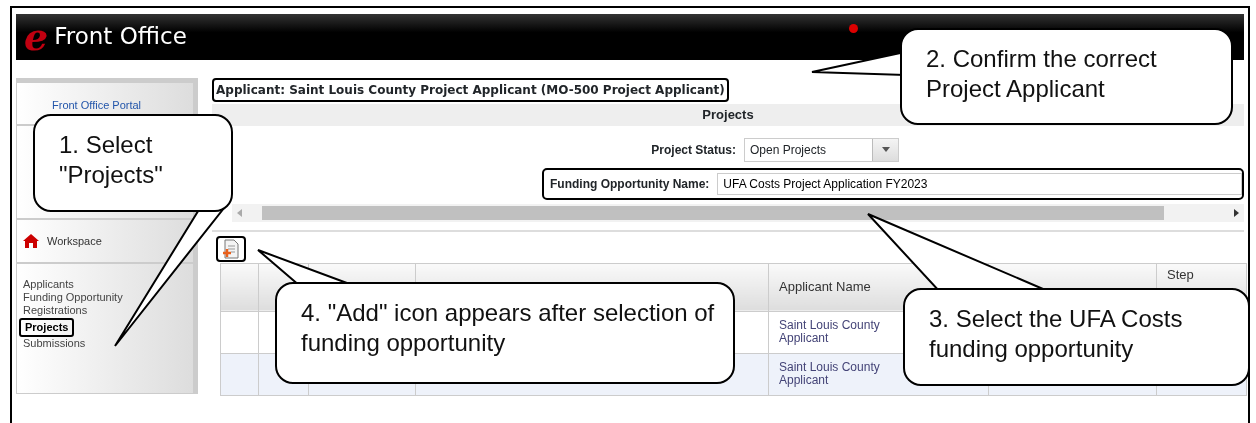 The image size is (1256, 423). What do you see at coordinates (738, 212) in the screenshot?
I see `horizontal-scrollbar` at bounding box center [738, 212].